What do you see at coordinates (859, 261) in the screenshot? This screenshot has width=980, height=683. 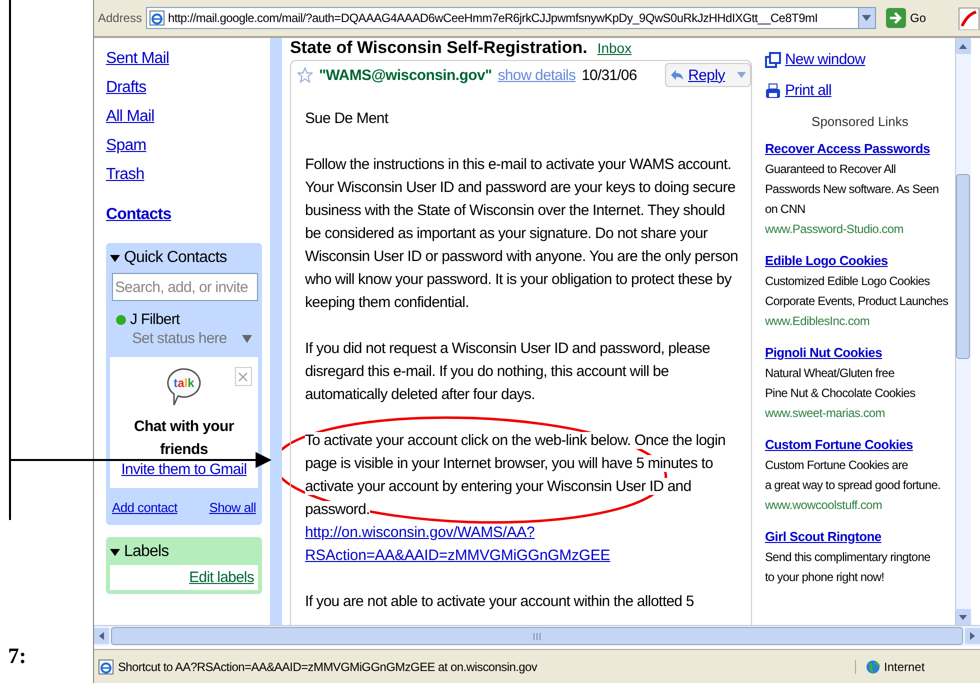 I see `ad-title-link: Edible Logo Cookies` at bounding box center [859, 261].